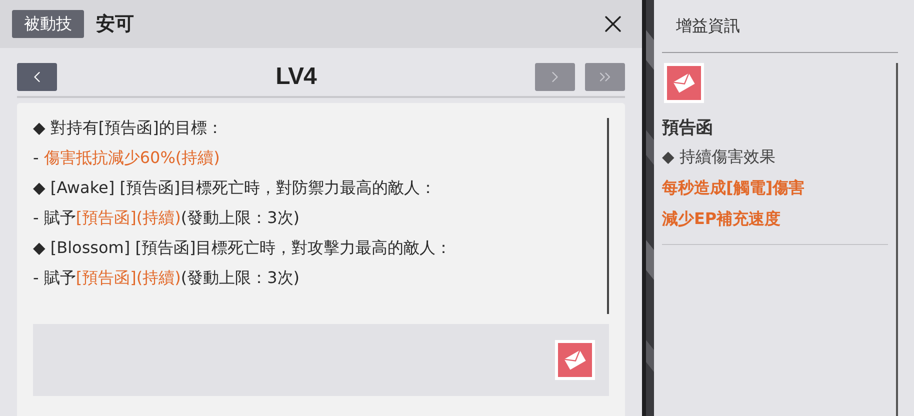 This screenshot has height=416, width=914. I want to click on buff-effect-line: ◆ 持續傷害效果, so click(719, 157).